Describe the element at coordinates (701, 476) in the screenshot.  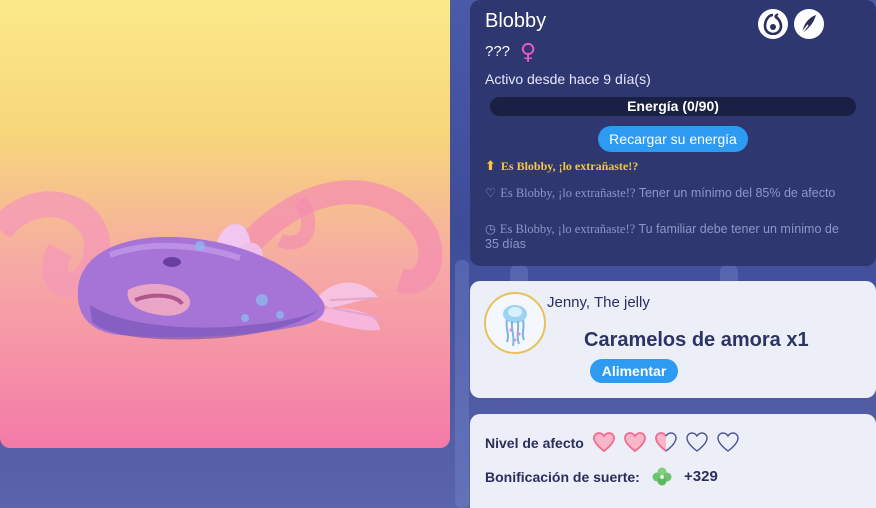
I see `luck-value: +329` at that location.